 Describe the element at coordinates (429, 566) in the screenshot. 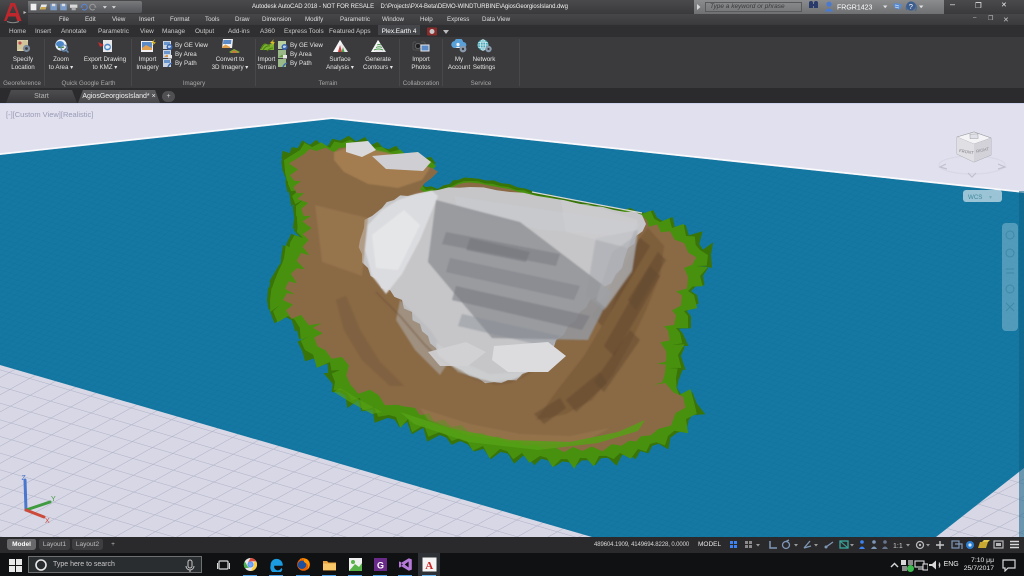

I see `svg-text: A` at that location.